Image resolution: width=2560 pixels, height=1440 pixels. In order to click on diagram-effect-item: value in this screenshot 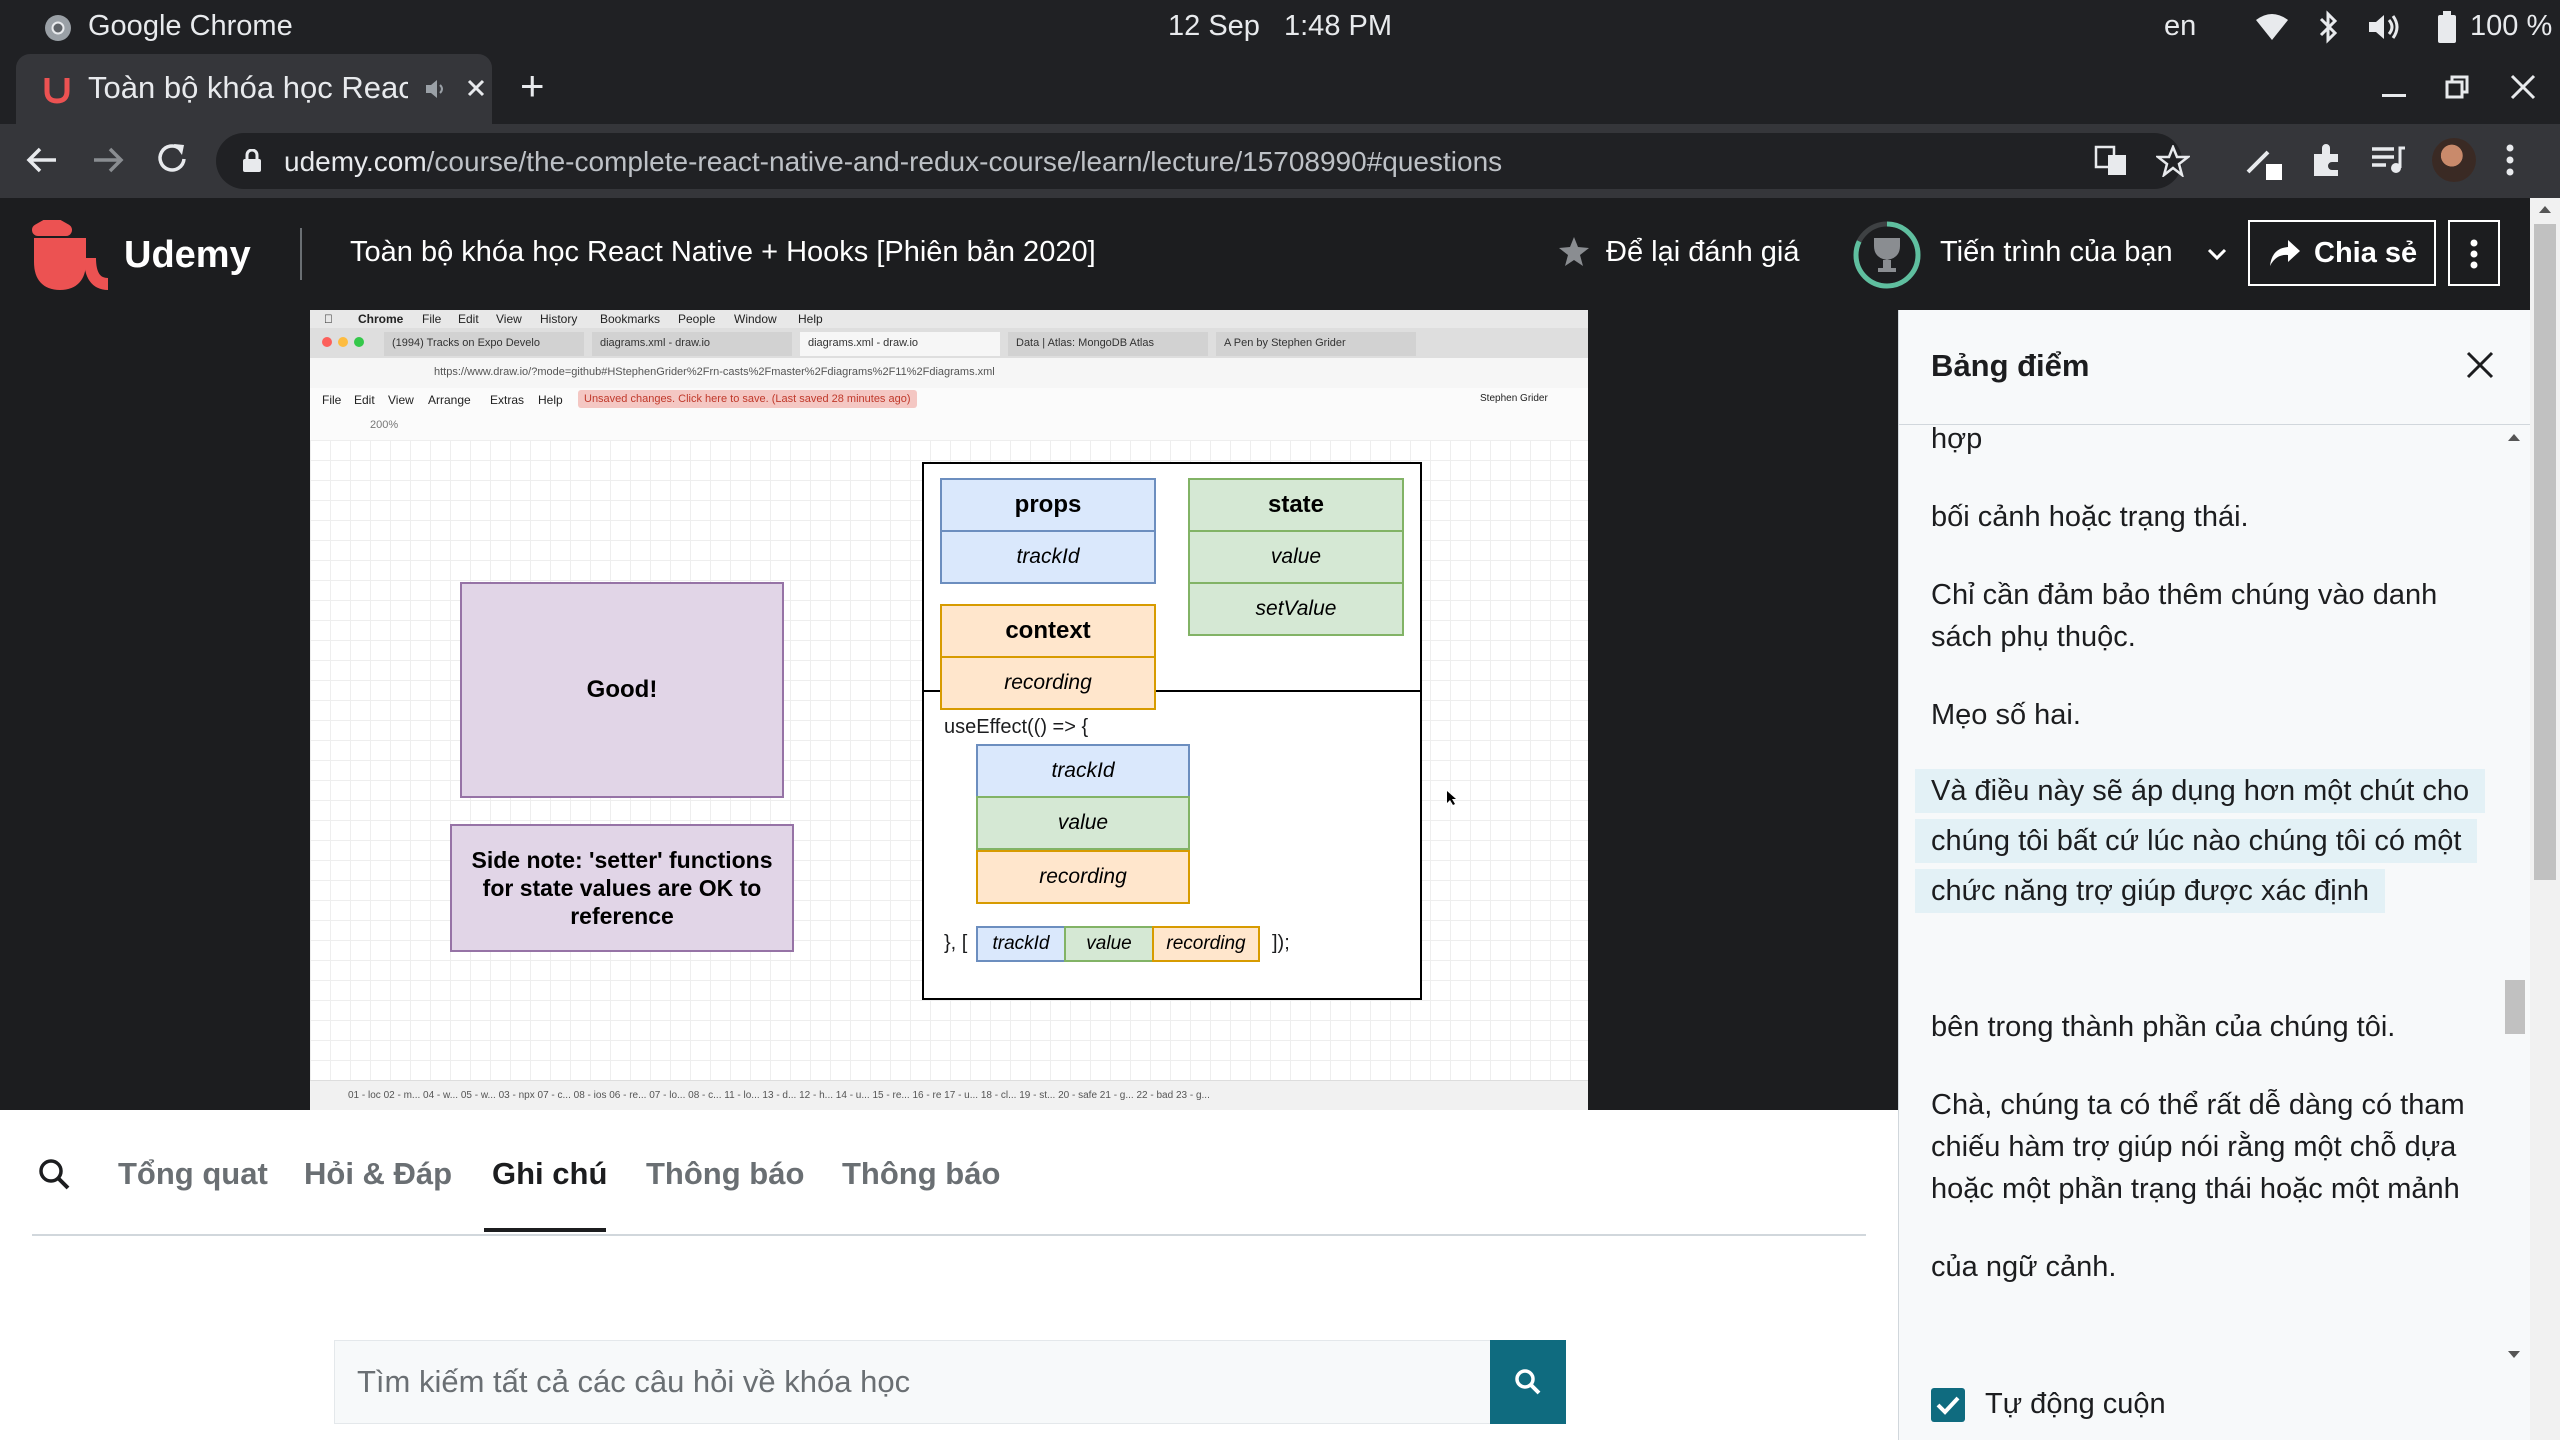, I will do `click(1083, 823)`.